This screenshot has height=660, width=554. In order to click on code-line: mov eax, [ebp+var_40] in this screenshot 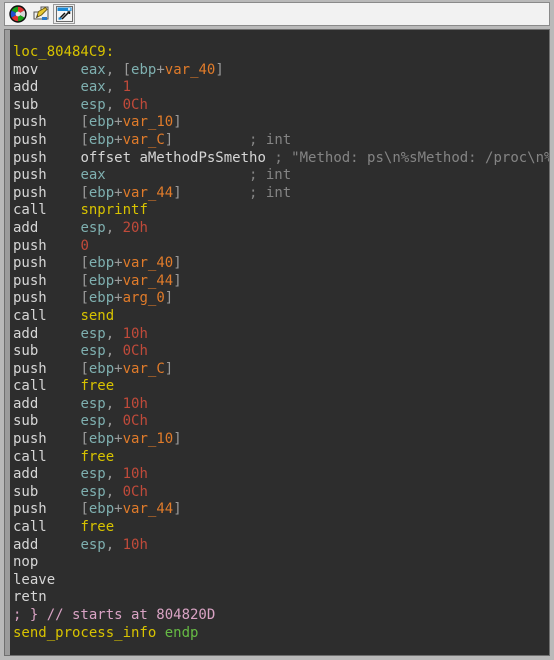, I will do `click(118, 69)`.